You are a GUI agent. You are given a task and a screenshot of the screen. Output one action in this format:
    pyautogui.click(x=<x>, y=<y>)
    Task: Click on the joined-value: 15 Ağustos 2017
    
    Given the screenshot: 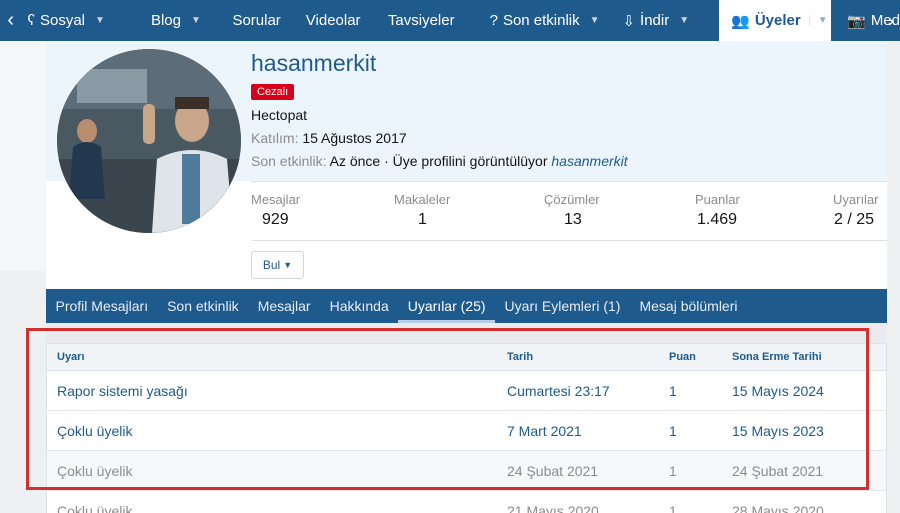 What is the action you would take?
    pyautogui.click(x=354, y=138)
    